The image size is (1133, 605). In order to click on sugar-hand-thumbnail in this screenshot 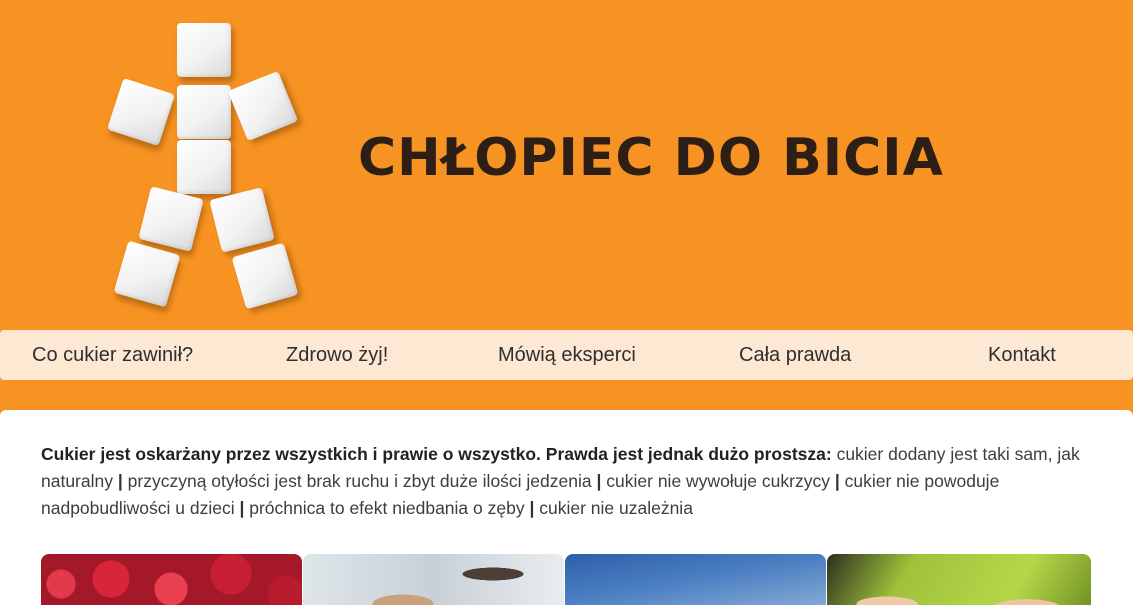, I will do `click(433, 579)`.